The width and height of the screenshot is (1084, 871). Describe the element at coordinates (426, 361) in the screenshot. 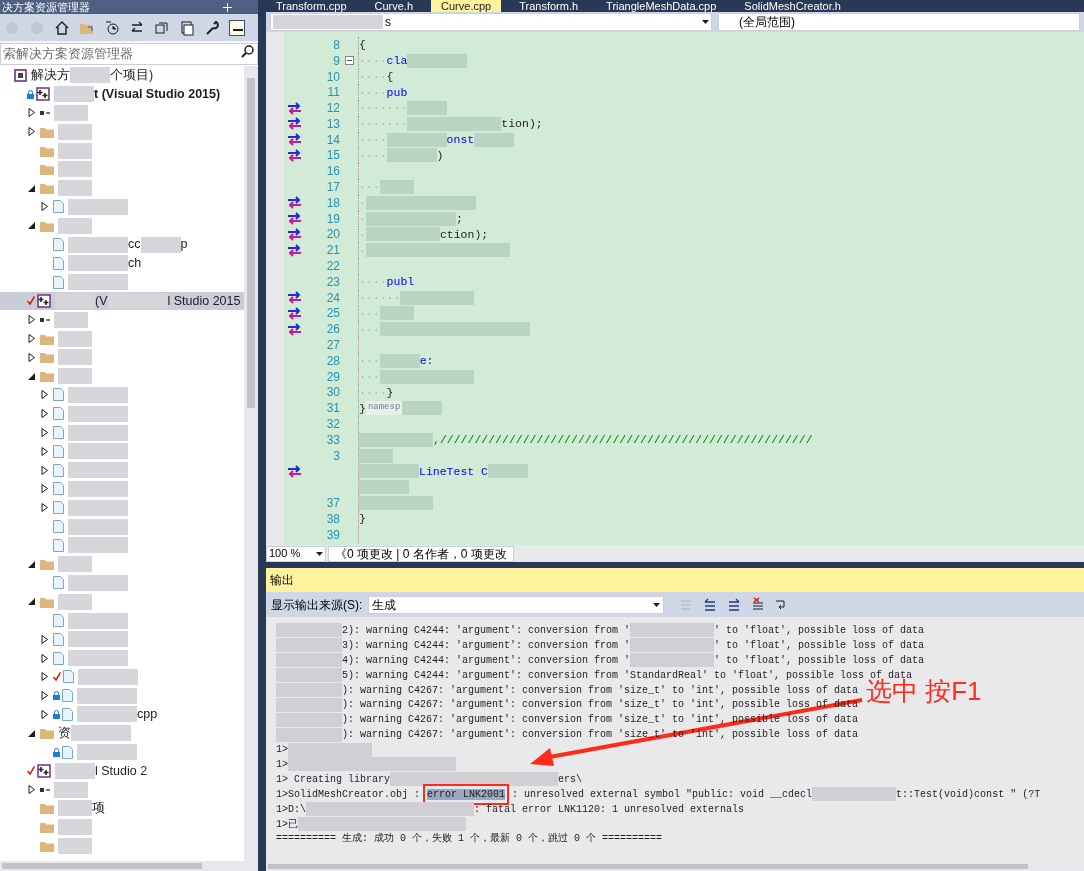

I see `code-keyword: e:` at that location.